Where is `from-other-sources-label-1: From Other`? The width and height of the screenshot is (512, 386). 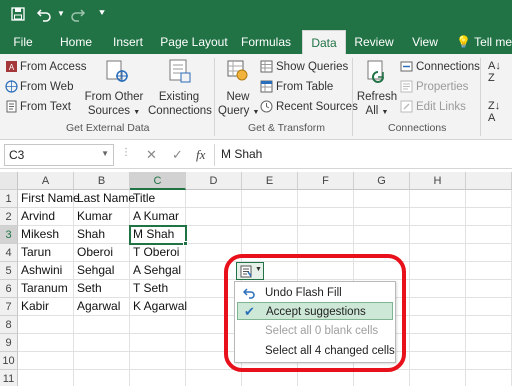 from-other-sources-label-1: From Other is located at coordinates (114, 97).